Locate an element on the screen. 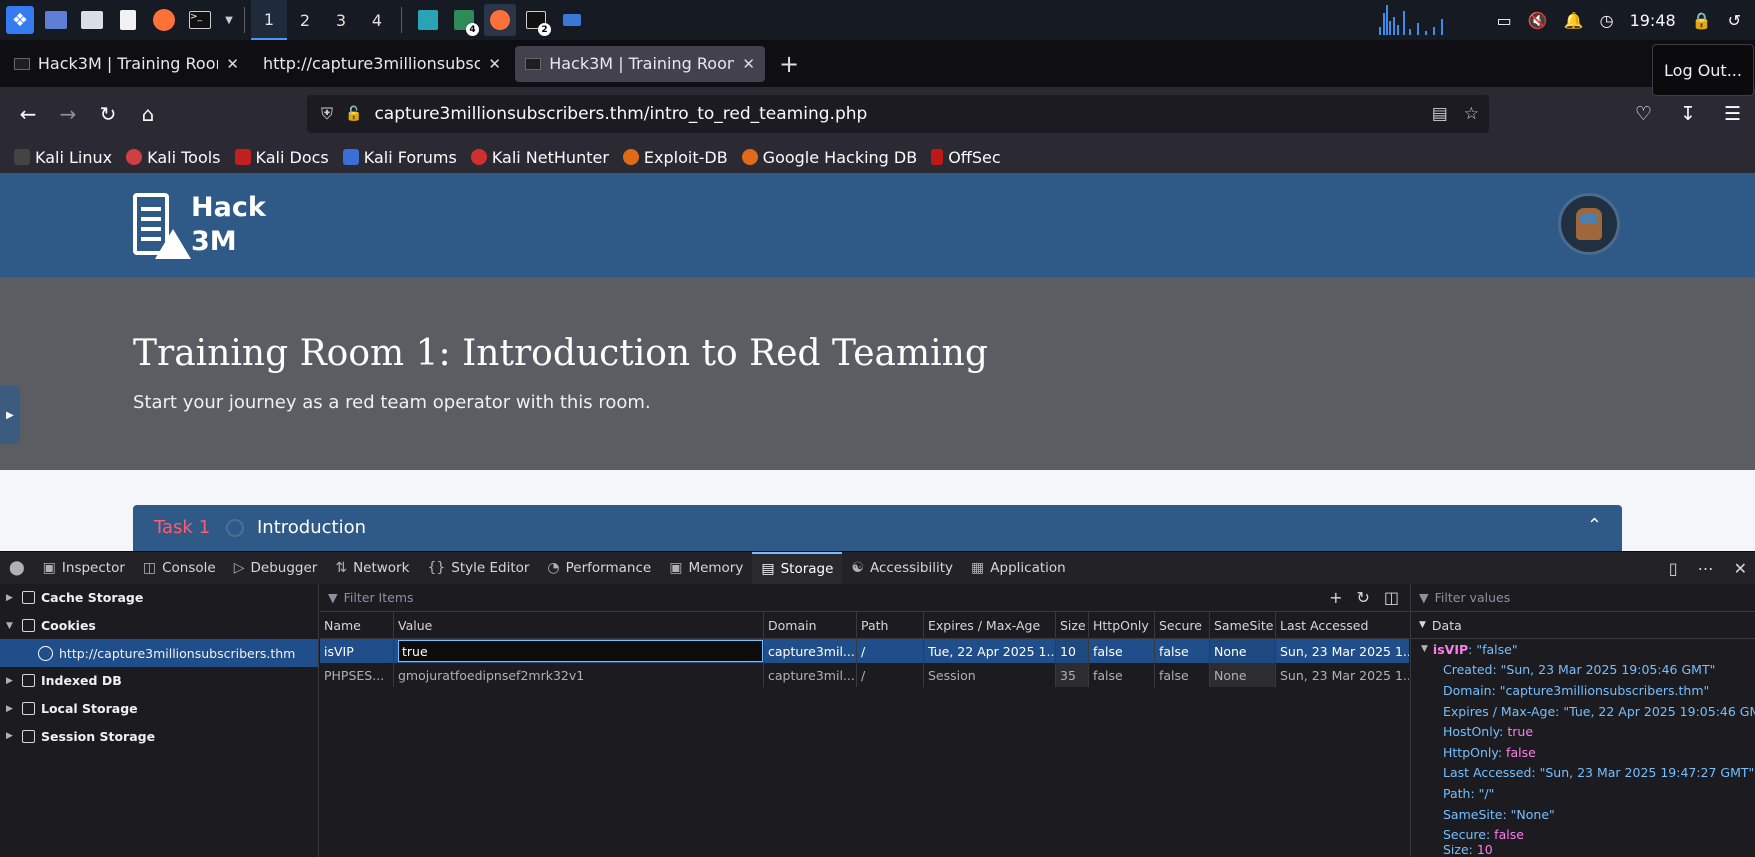 This screenshot has width=1755, height=857. tree-cache-storage: ▶ Cache Storage is located at coordinates (159, 598).